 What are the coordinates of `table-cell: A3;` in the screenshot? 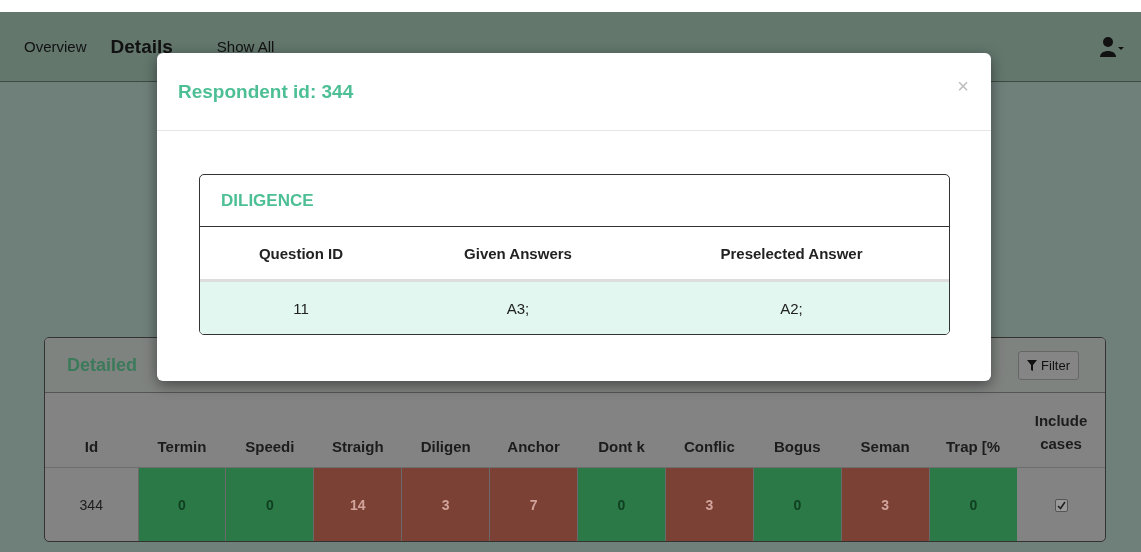 It's located at (518, 308).